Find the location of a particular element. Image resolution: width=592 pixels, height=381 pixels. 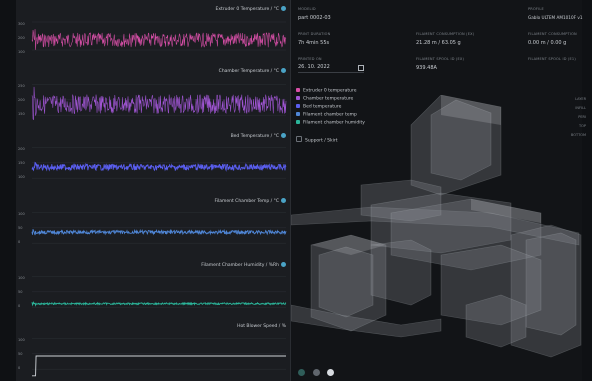

view-mode-solid-icon is located at coordinates (316, 372).